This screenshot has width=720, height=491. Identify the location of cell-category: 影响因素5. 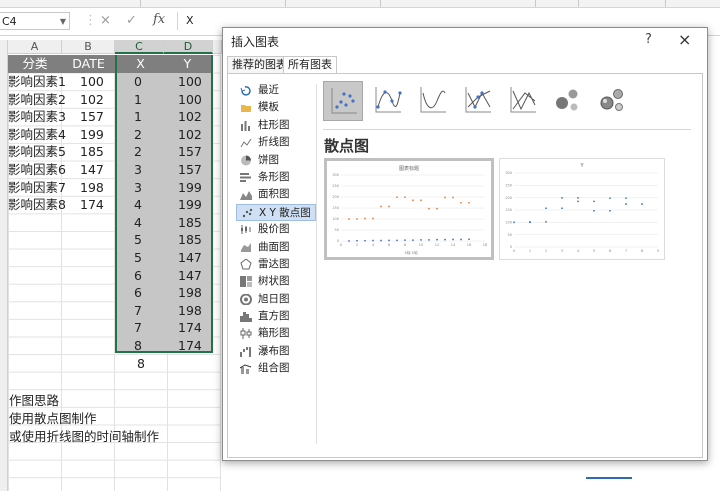
(37, 152).